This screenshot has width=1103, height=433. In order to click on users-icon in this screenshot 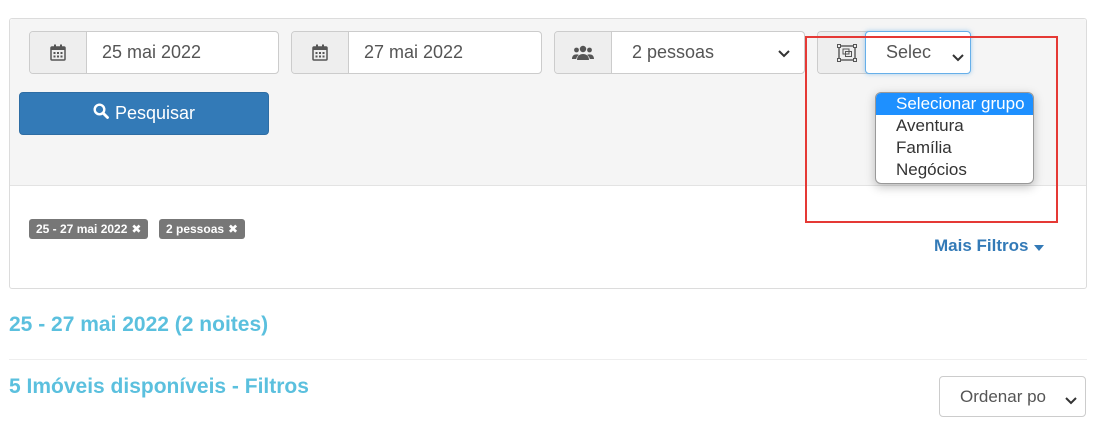, I will do `click(583, 52)`.